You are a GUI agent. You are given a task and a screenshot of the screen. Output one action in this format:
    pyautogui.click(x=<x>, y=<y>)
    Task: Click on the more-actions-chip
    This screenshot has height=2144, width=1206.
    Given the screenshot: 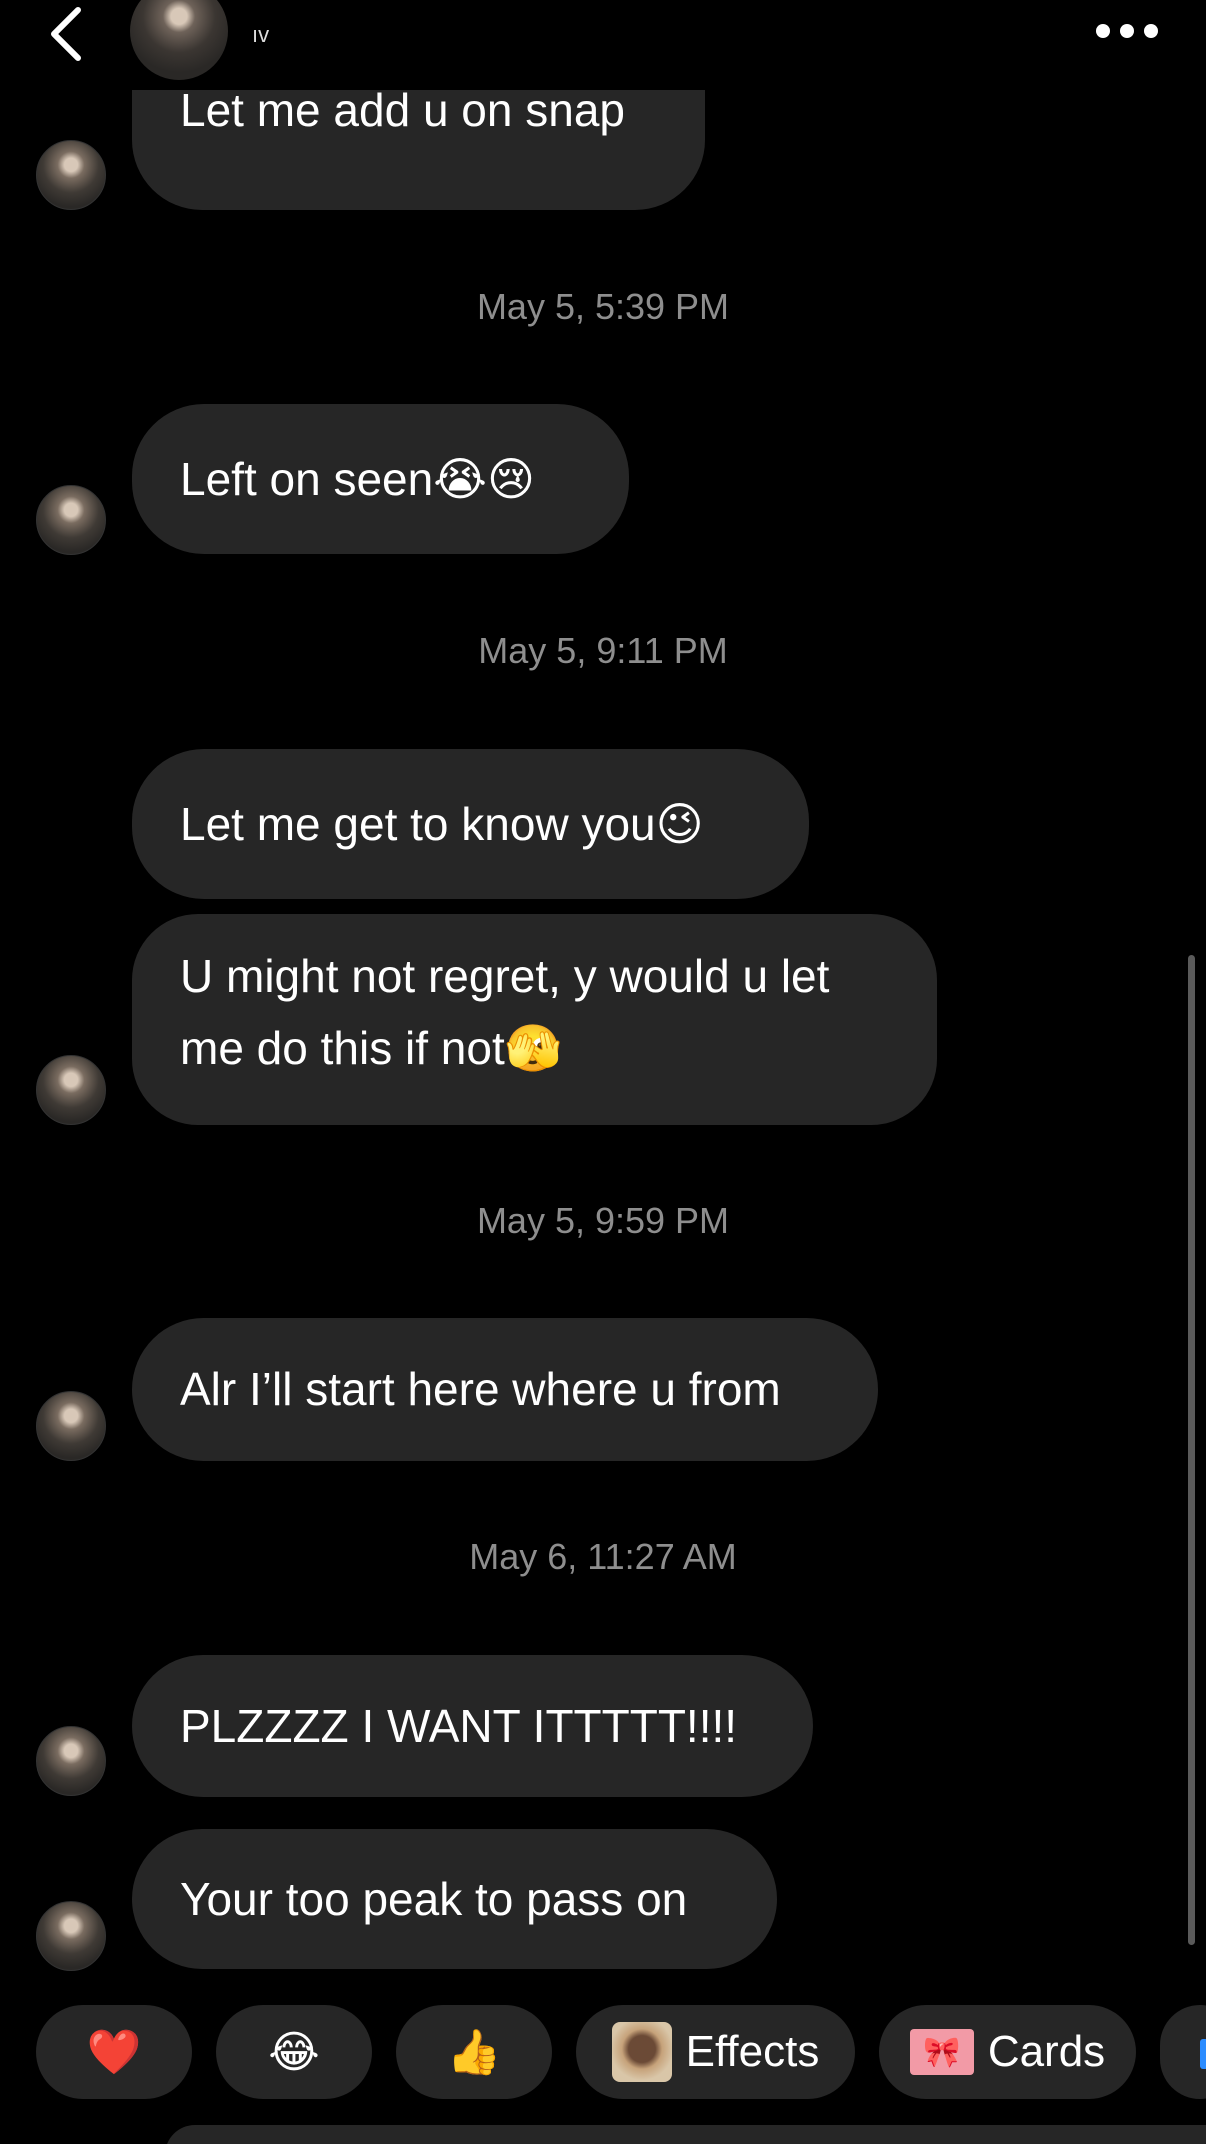 What is the action you would take?
    pyautogui.click(x=1183, y=2052)
    